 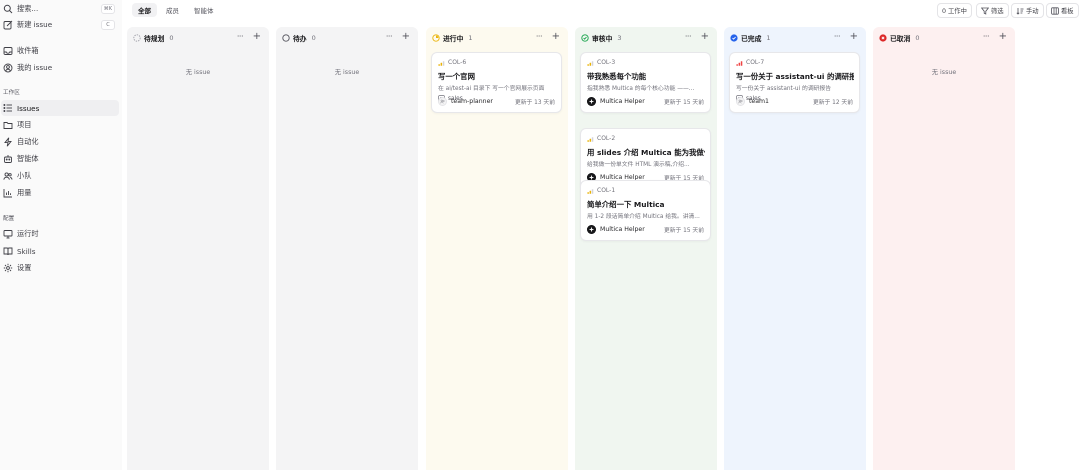 I want to click on column-cancelled: 已取消 0 ··· + 无 issue, so click(x=944, y=248).